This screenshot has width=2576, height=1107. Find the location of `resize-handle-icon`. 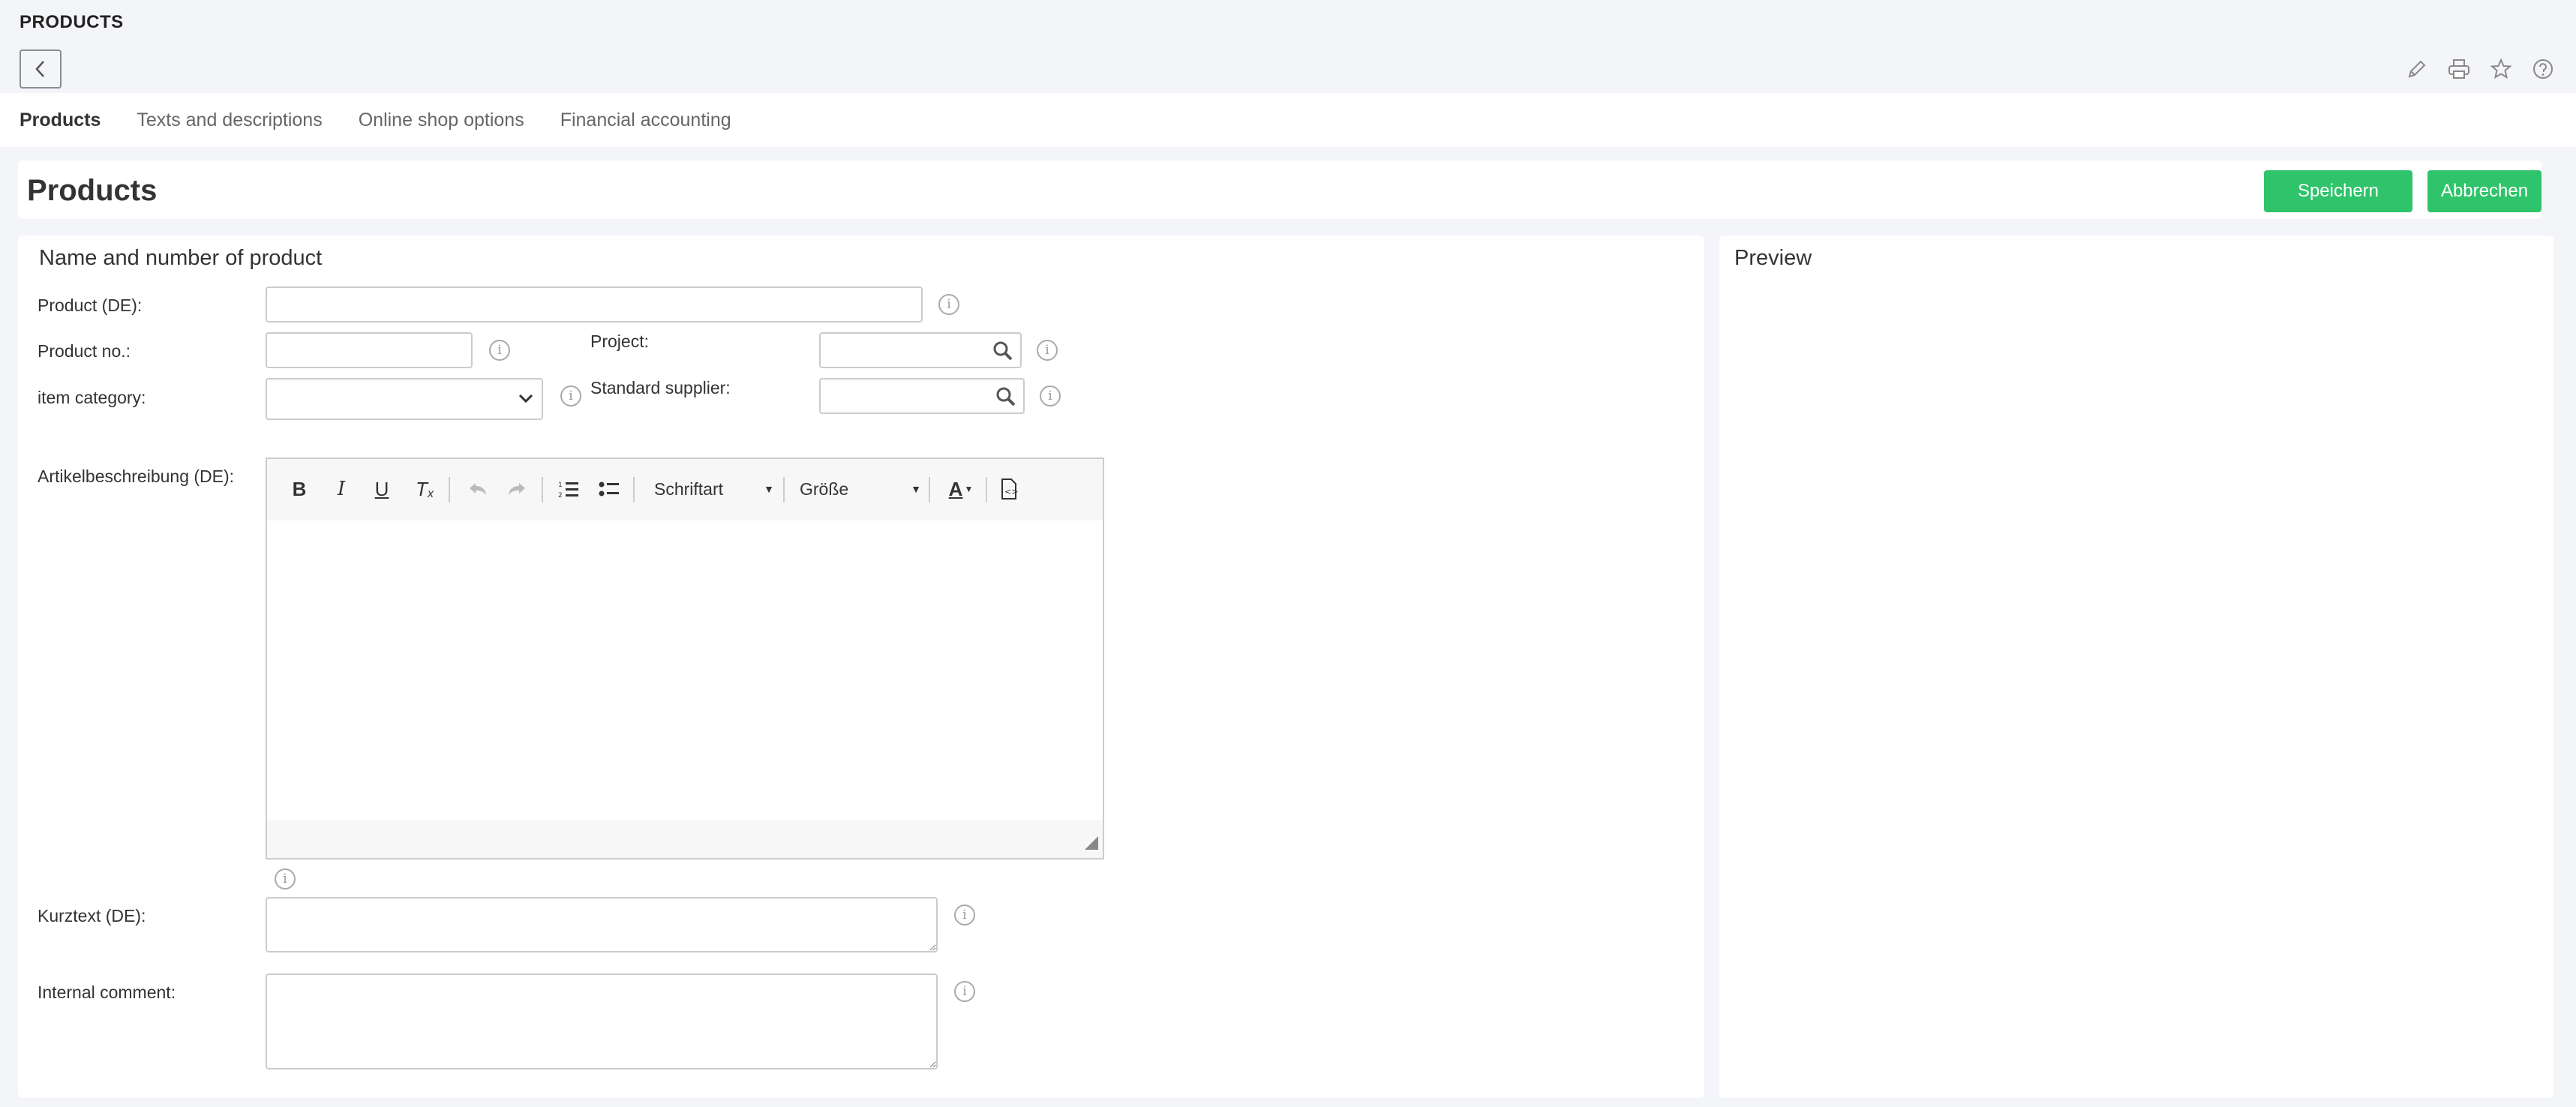

resize-handle-icon is located at coordinates (1091, 845).